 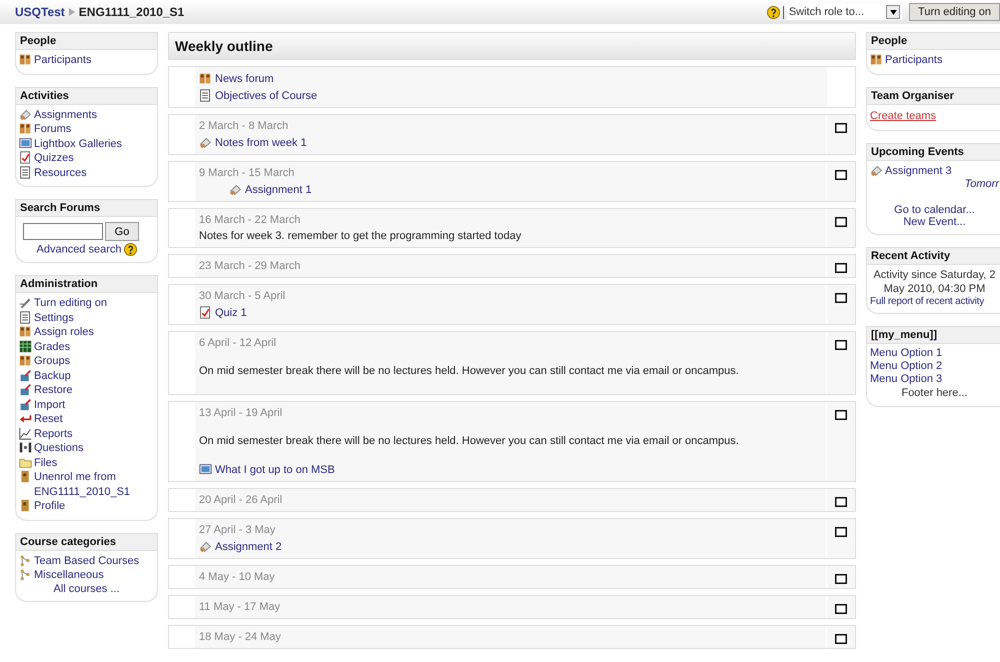 What do you see at coordinates (25, 505) in the screenshot?
I see `person-icon` at bounding box center [25, 505].